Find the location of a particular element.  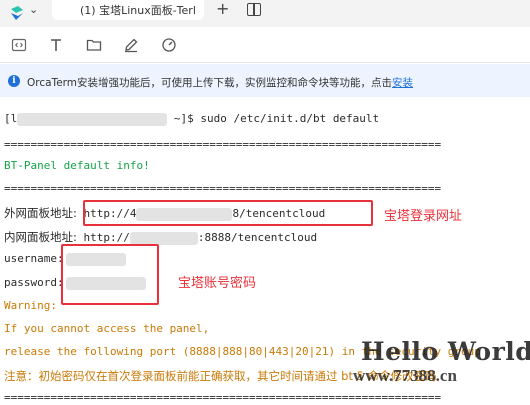

redacted-ip is located at coordinates (163, 238).